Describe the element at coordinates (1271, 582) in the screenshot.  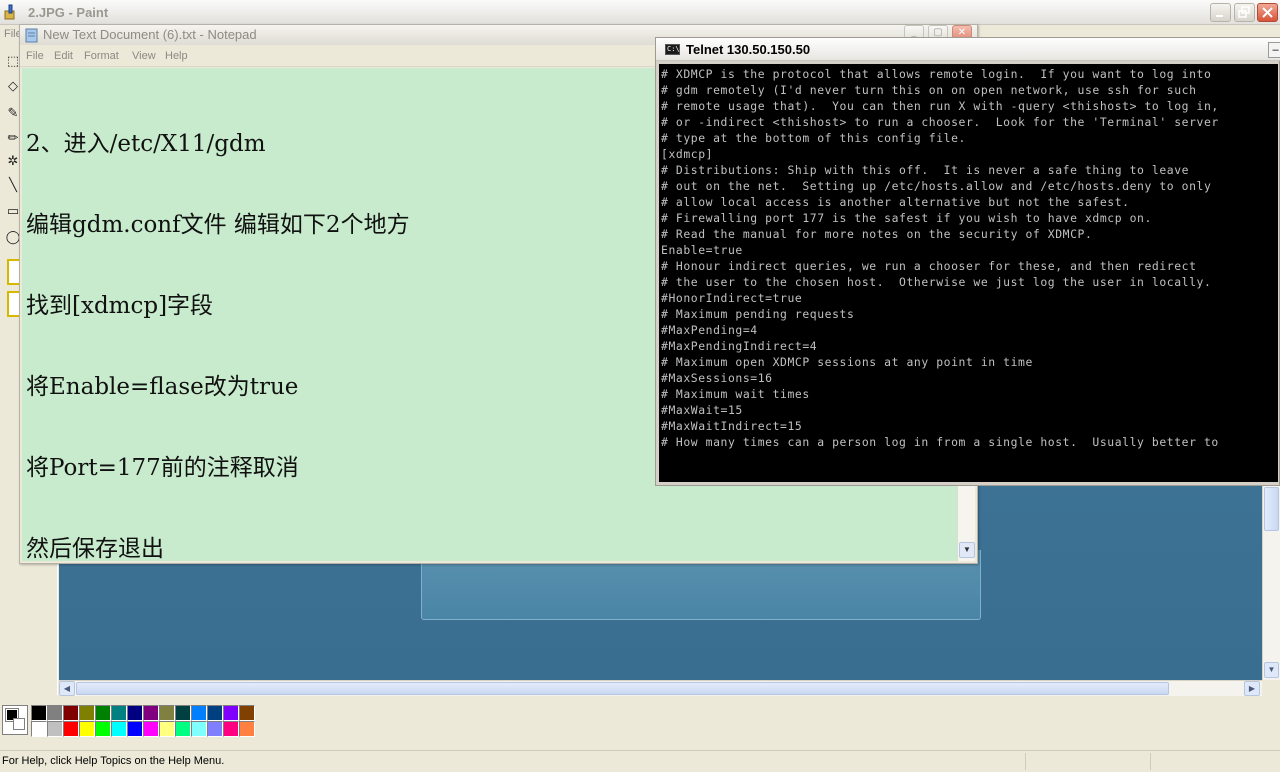
I see `paint-vertical-scrollbar: ▼` at that location.